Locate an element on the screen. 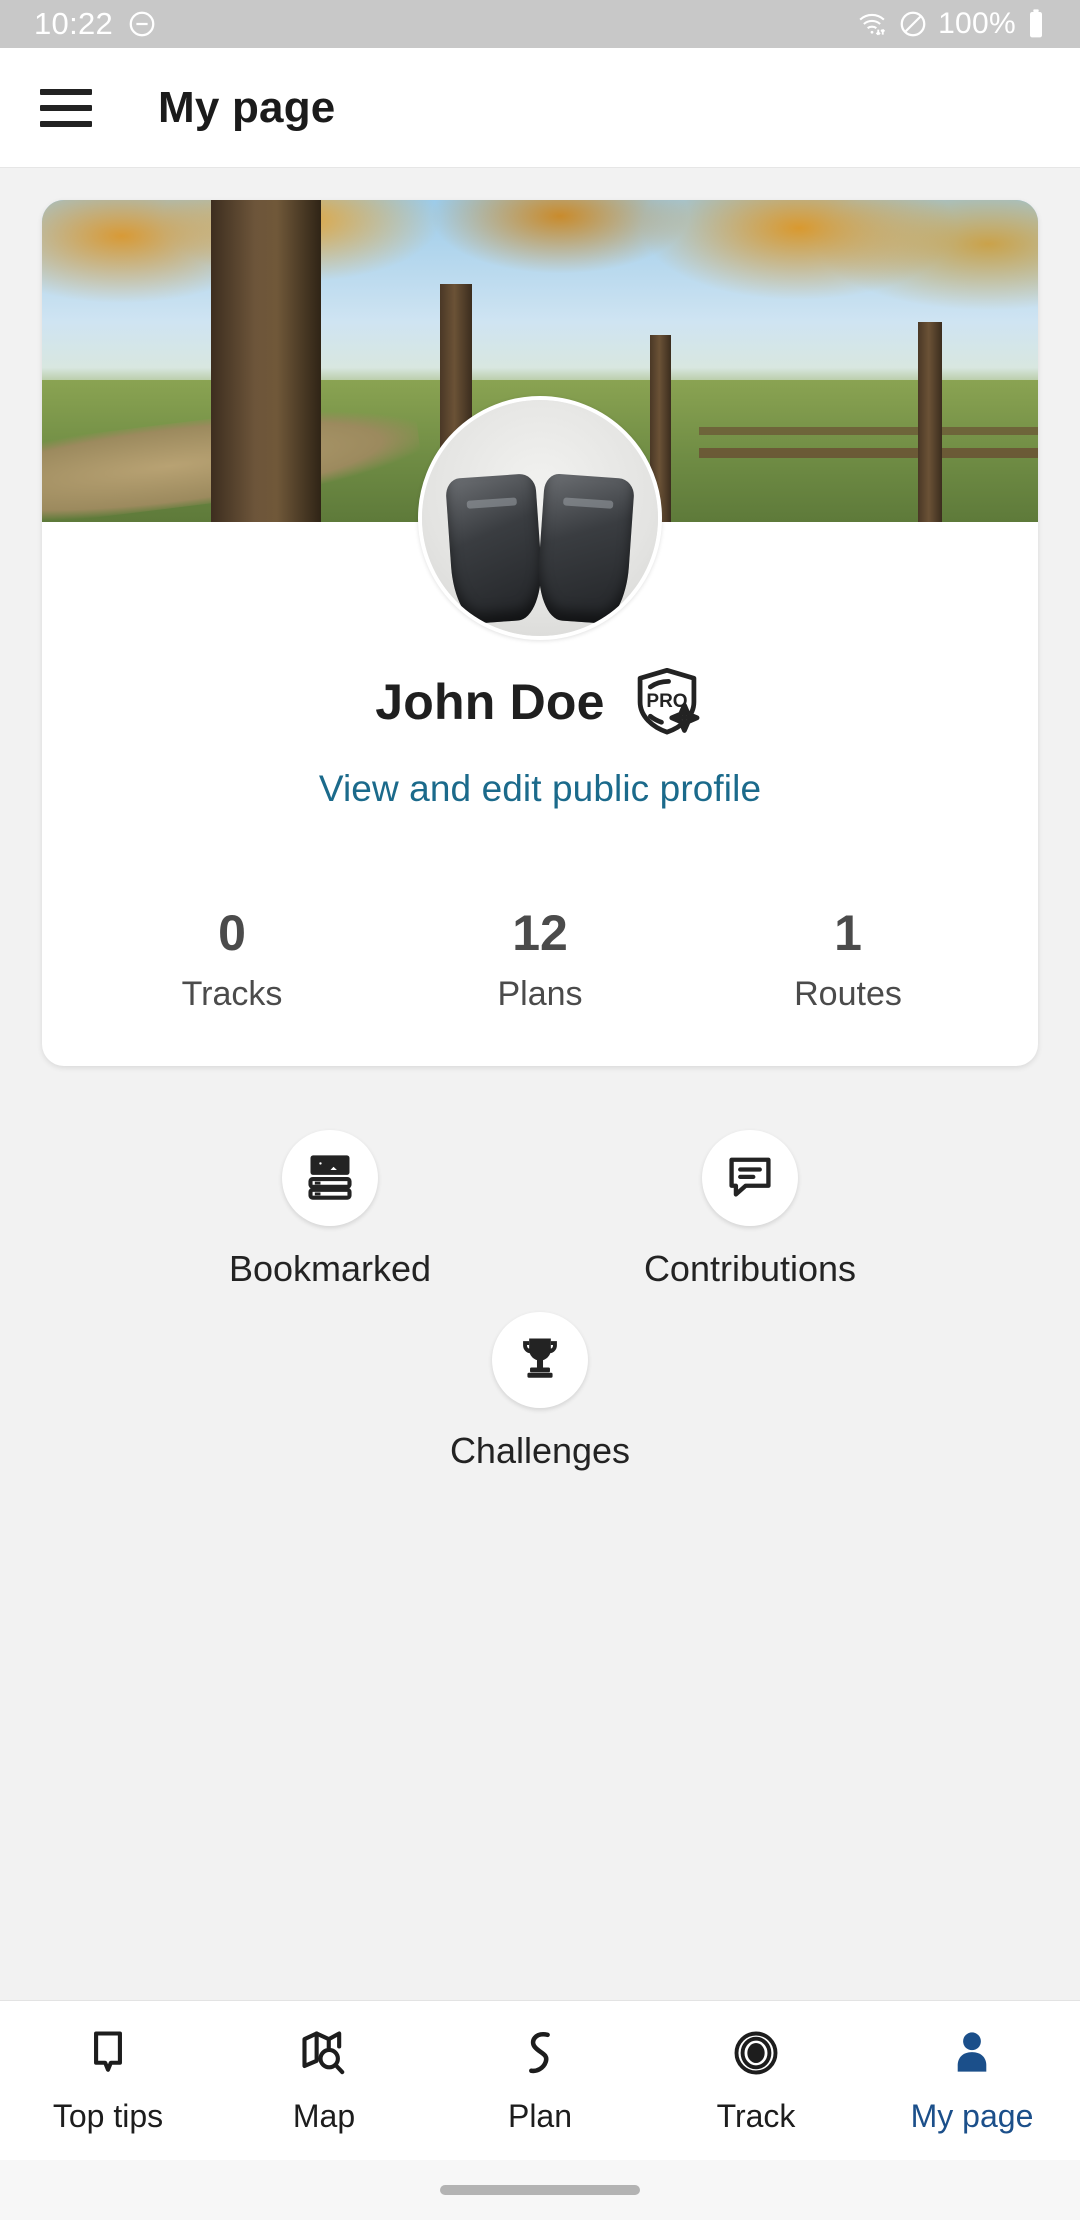 The height and width of the screenshot is (2220, 1080). nav-label: Plan is located at coordinates (540, 2115).